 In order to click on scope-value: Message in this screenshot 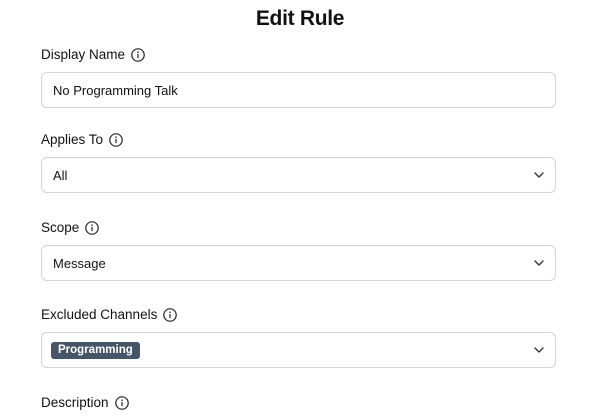, I will do `click(79, 263)`.